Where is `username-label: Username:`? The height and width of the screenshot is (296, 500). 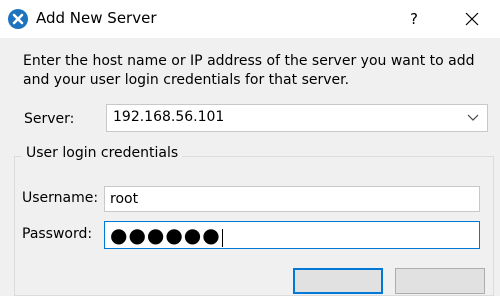
username-label: Username: is located at coordinates (60, 198).